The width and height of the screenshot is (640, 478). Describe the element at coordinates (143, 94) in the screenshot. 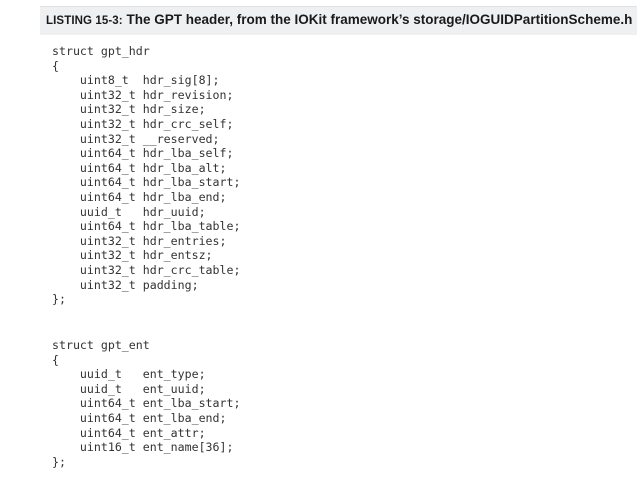

I see `code-line: uint32_t hdr_revision;` at that location.